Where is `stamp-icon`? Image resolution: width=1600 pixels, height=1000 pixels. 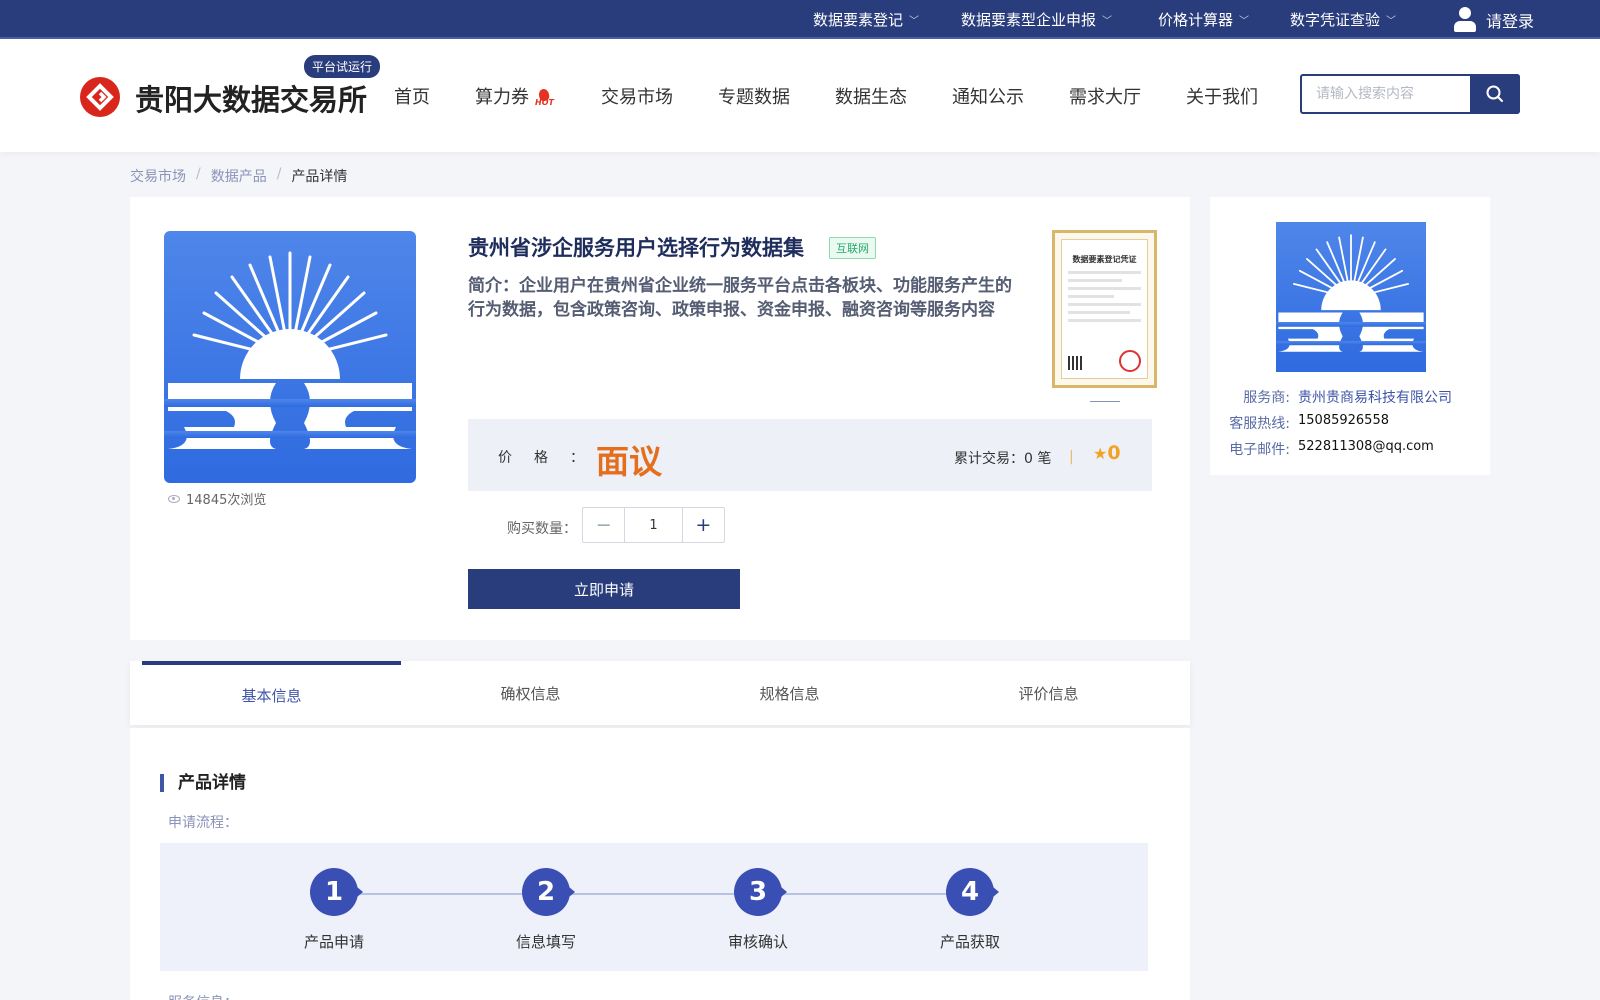
stamp-icon is located at coordinates (1130, 361).